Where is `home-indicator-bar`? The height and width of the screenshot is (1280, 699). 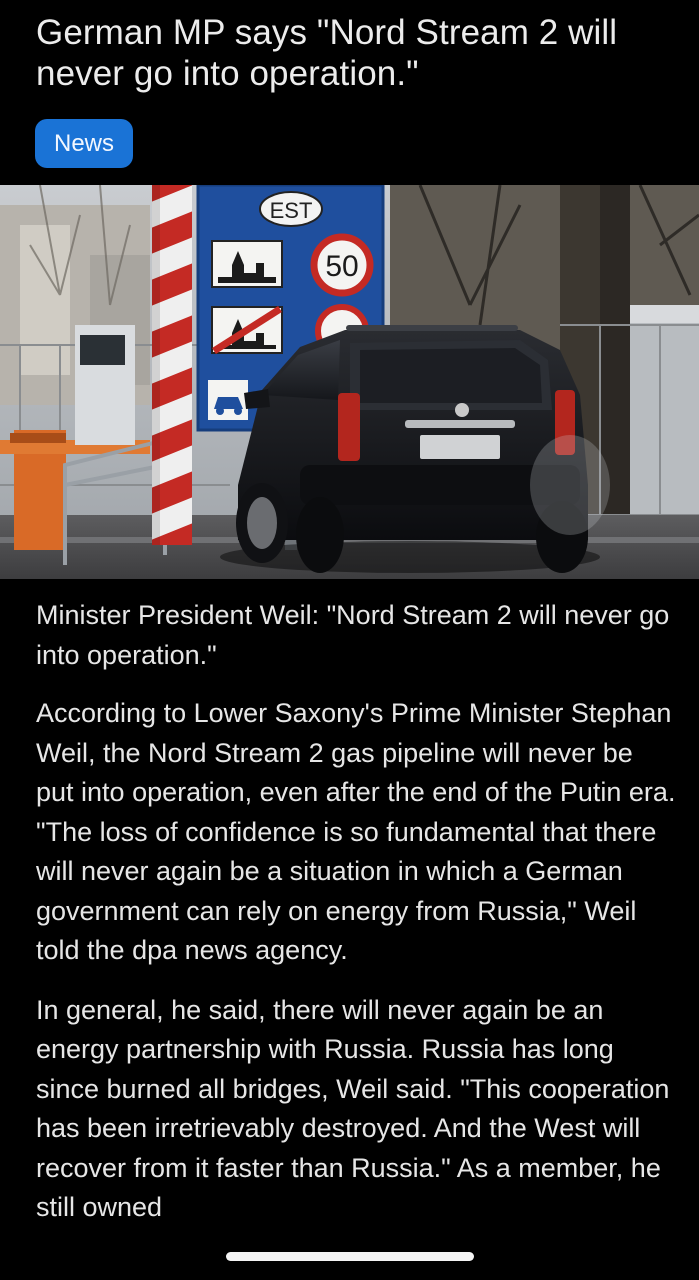
home-indicator-bar is located at coordinates (350, 1256).